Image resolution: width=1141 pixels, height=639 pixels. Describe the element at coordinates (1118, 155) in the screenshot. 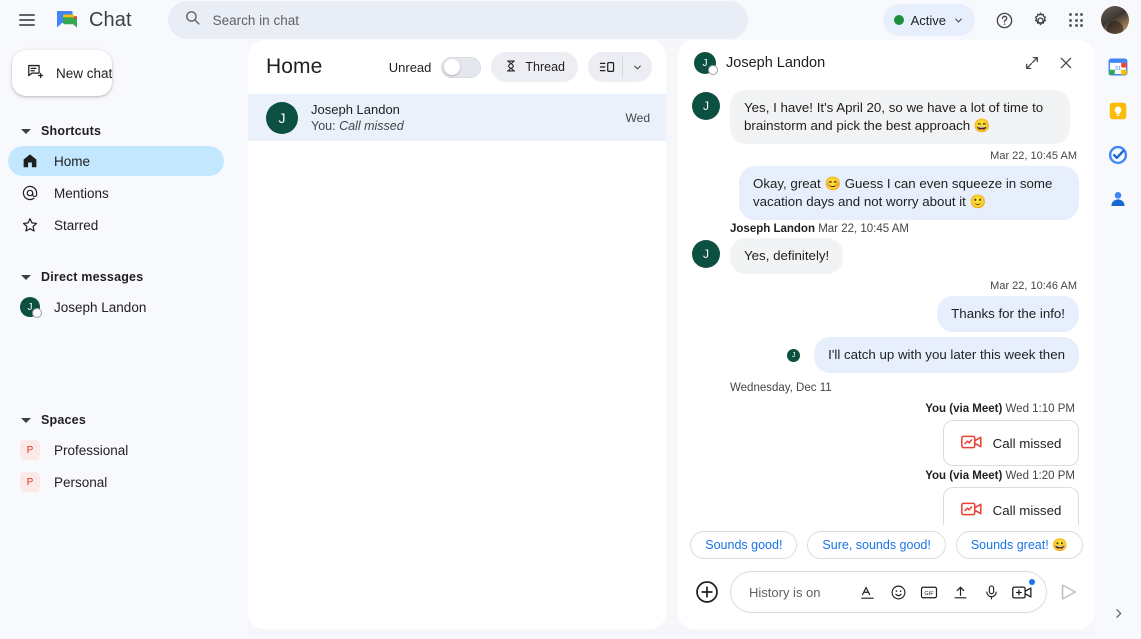

I see `google-tasks-icon` at that location.